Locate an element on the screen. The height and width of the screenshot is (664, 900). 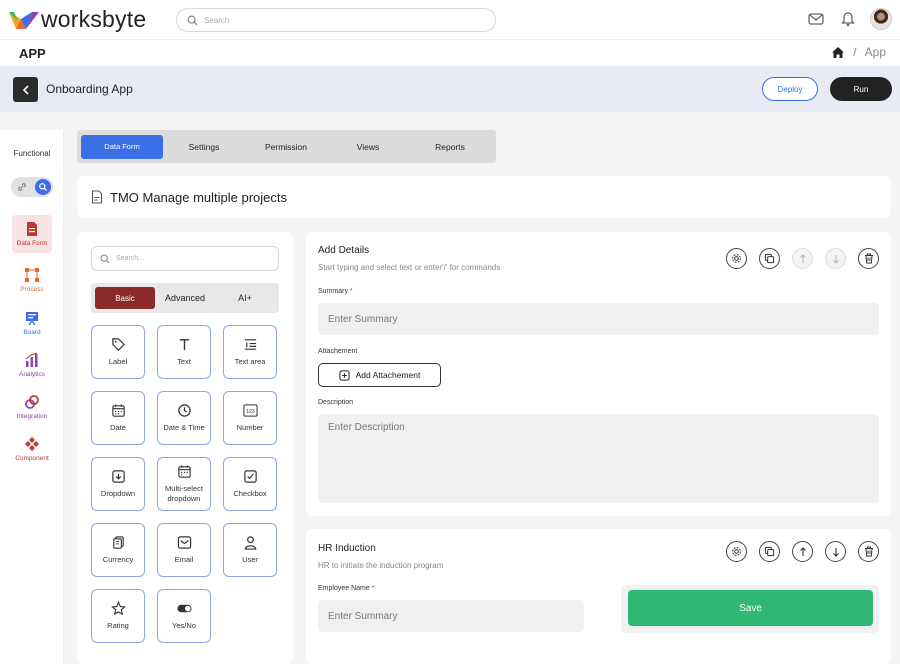
tile-label: Text area is located at coordinates (250, 361).